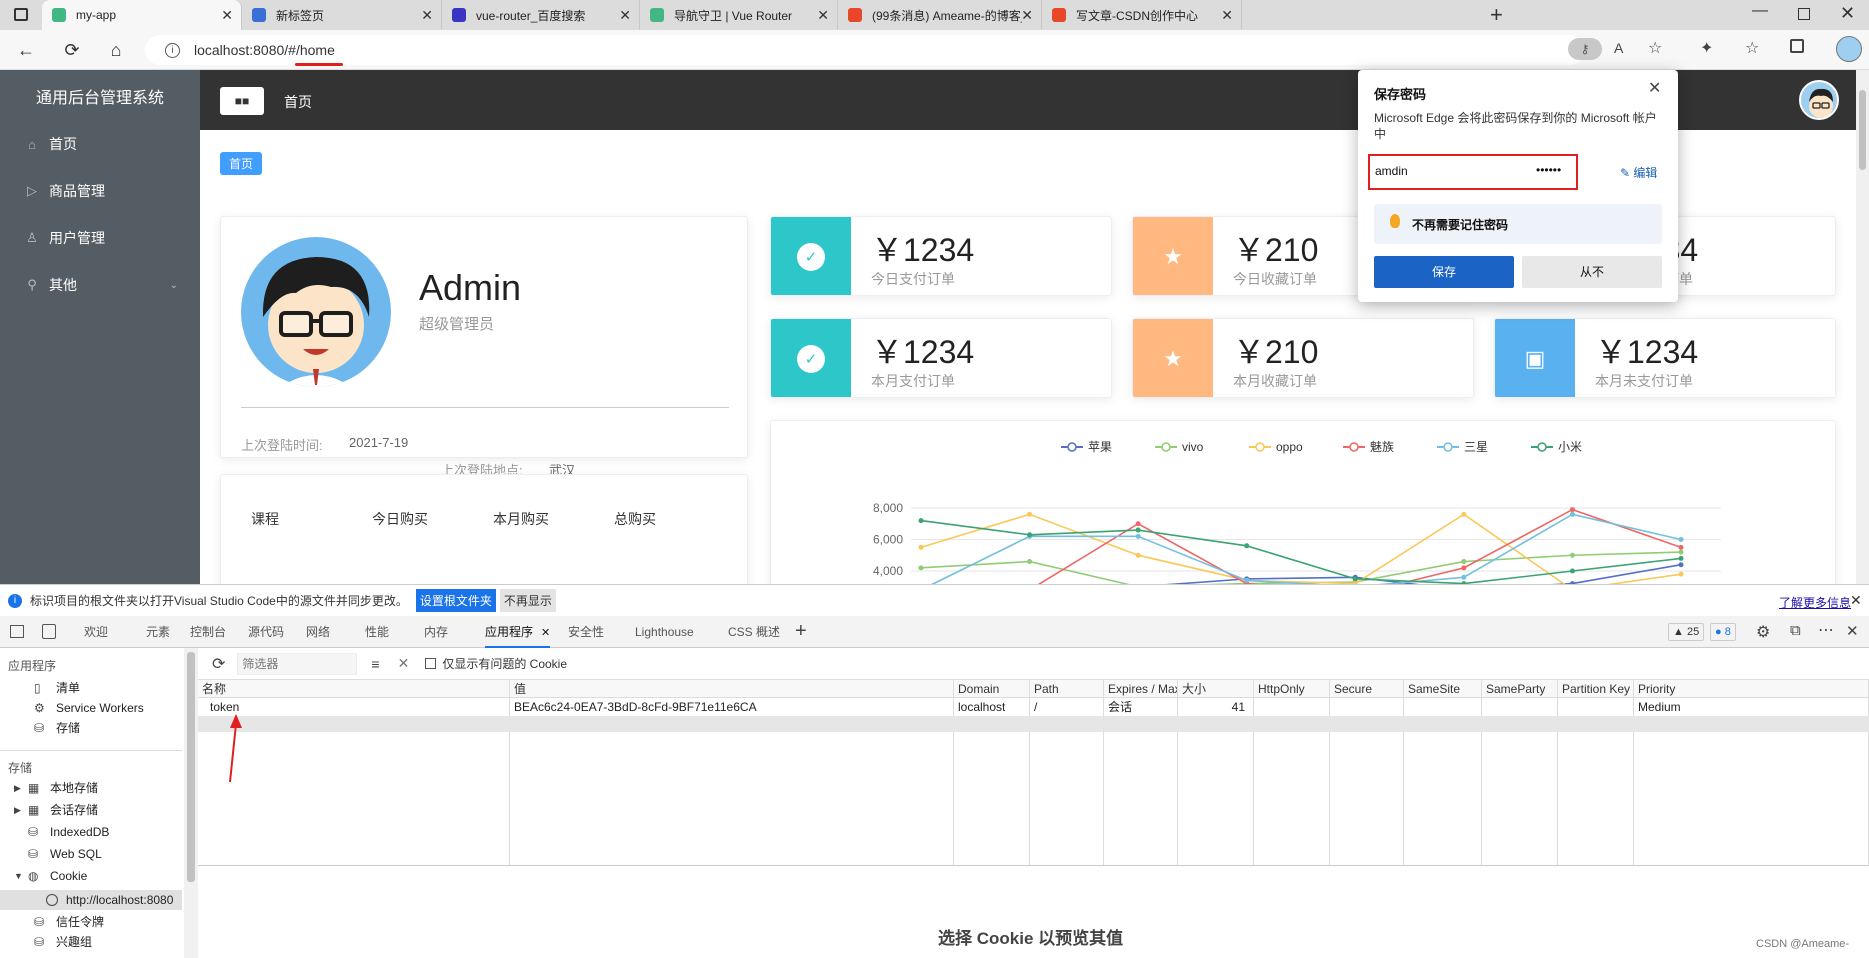 The image size is (1869, 958). I want to click on browser-tab: (99条消息) Ameame-的博客_CSD✕, so click(940, 15).